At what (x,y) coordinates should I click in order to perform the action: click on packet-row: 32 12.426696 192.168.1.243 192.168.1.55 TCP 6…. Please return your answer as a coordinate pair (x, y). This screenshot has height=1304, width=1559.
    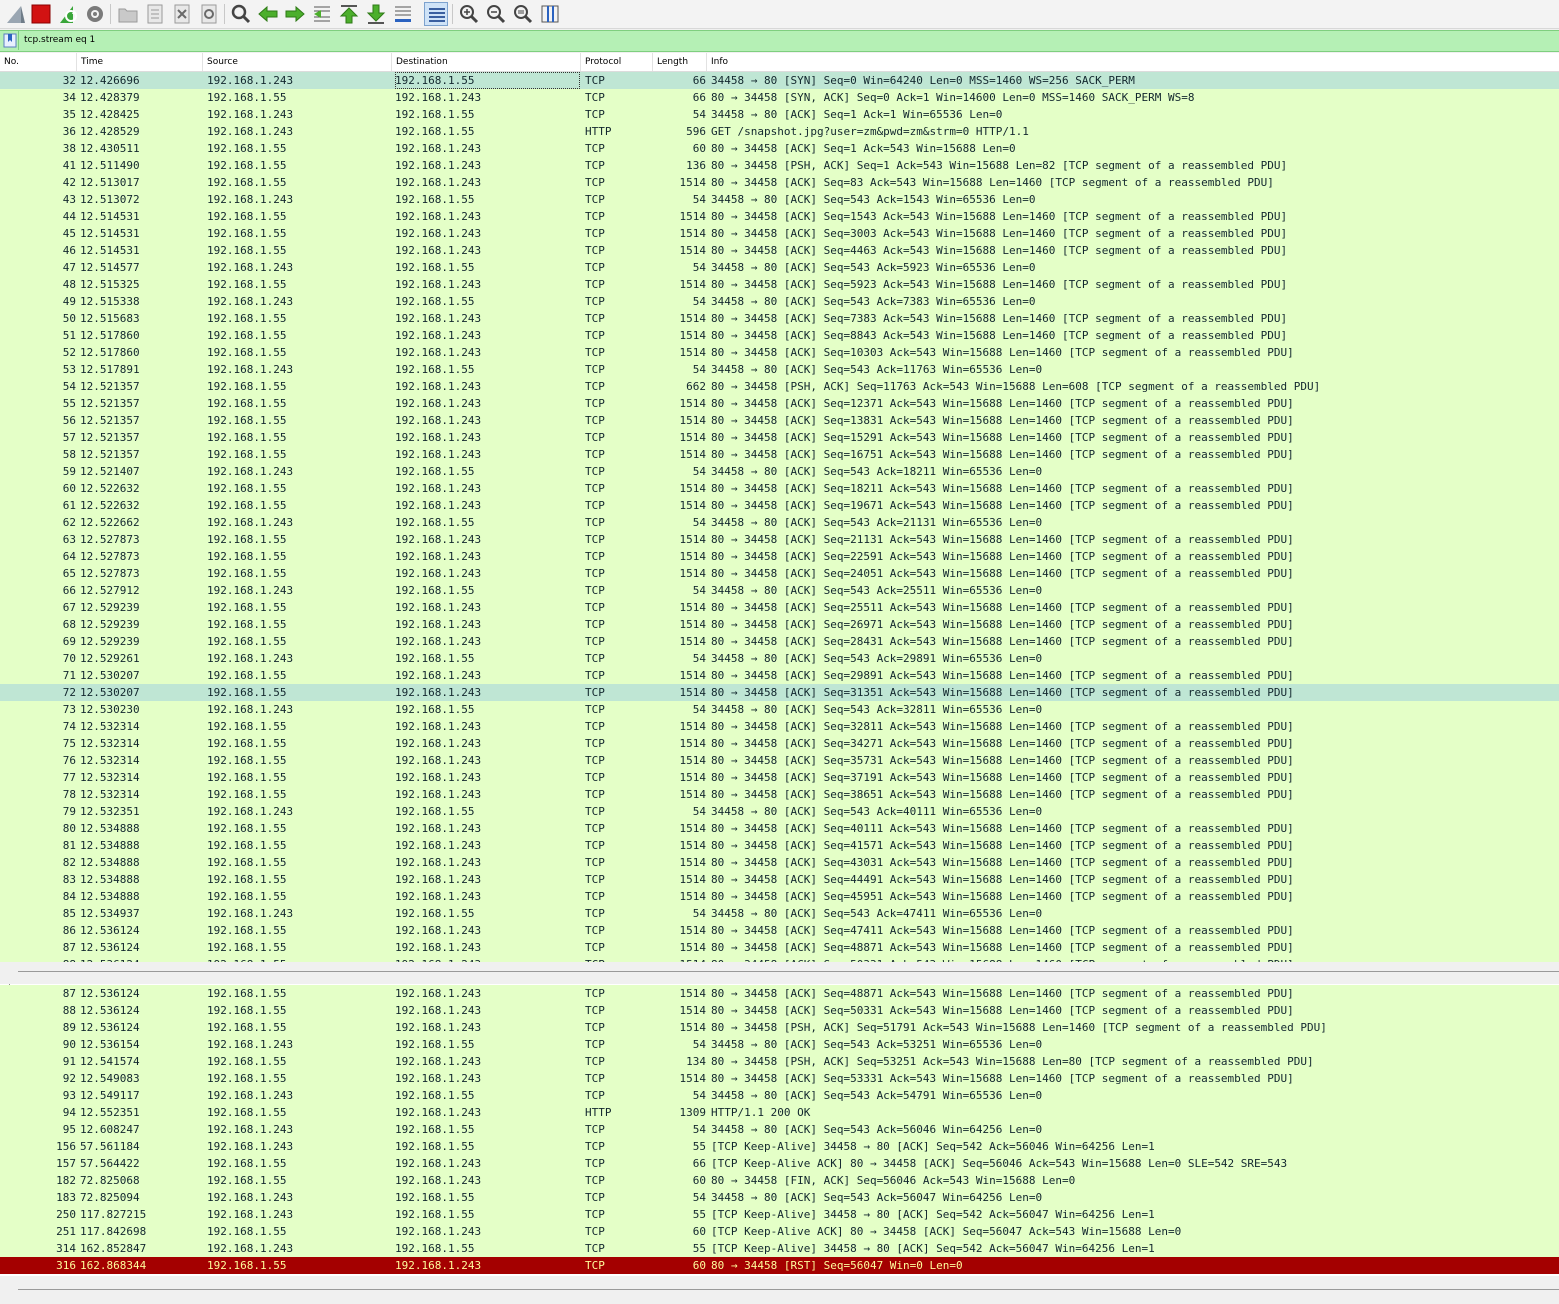
    Looking at the image, I should click on (779, 80).